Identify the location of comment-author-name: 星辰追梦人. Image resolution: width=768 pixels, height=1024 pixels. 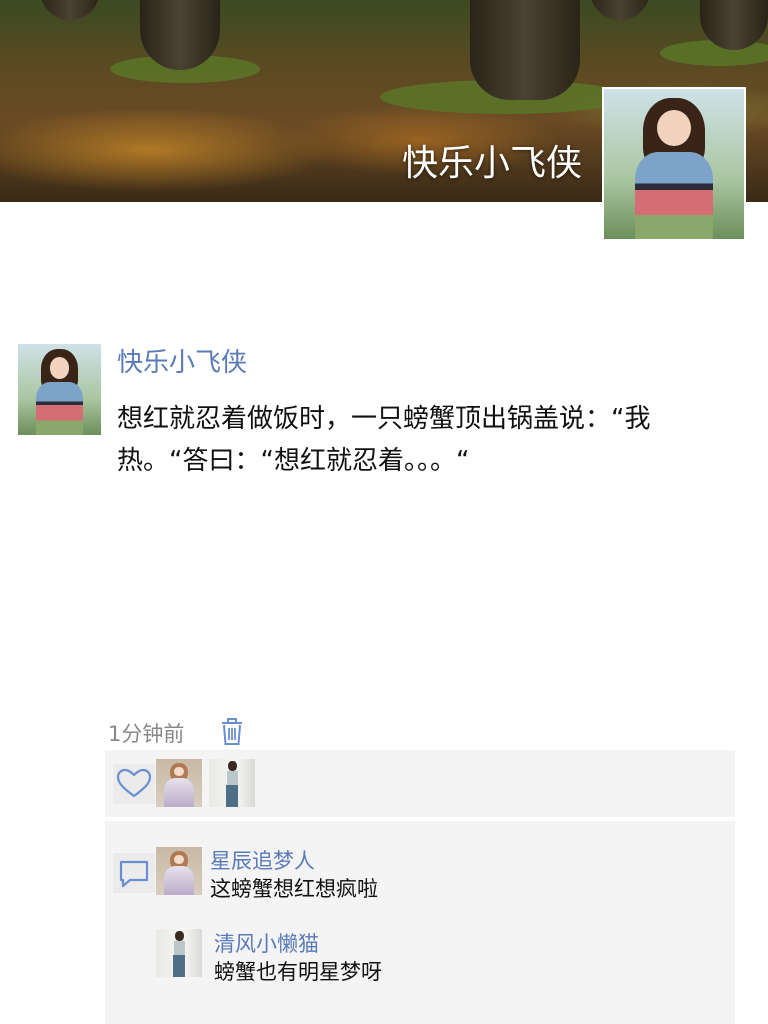
(262, 860).